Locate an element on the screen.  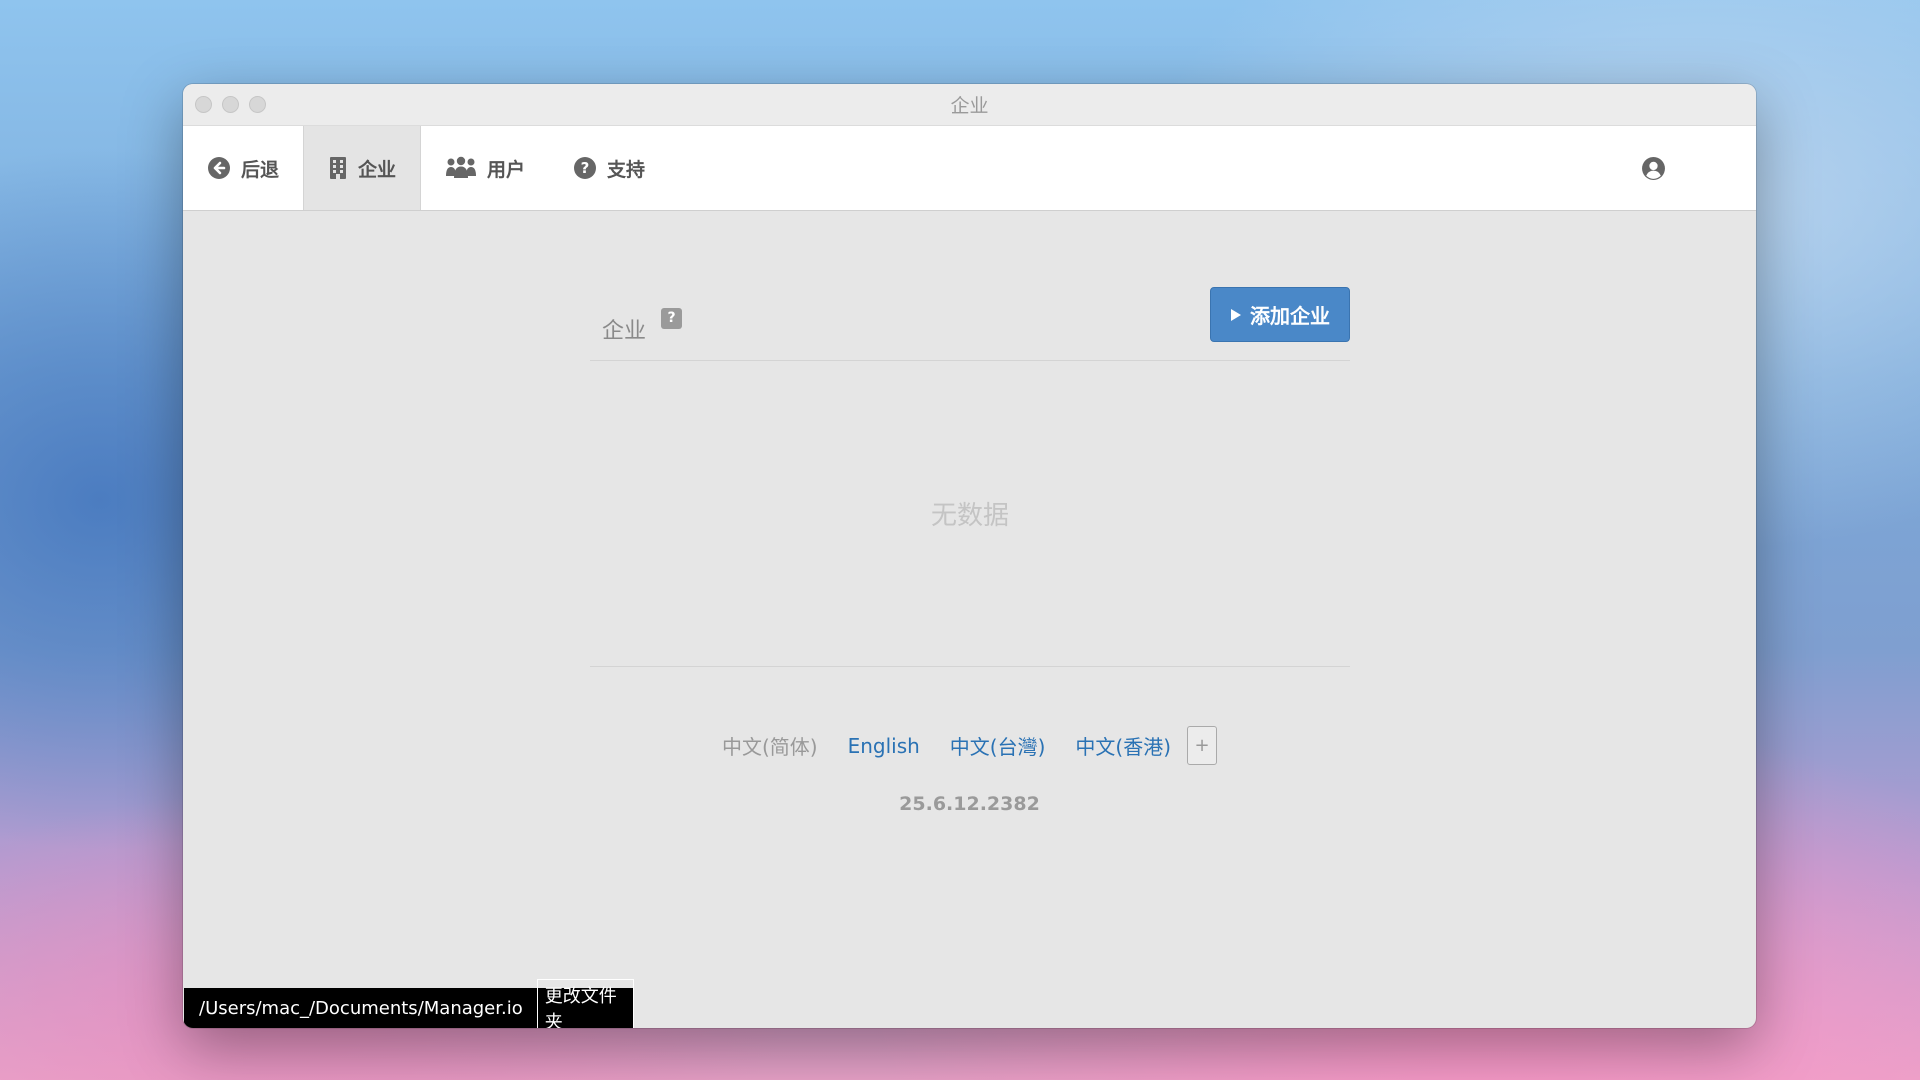
top-nav: 后退 企业 用户 ? 支持 is located at coordinates (969, 168).